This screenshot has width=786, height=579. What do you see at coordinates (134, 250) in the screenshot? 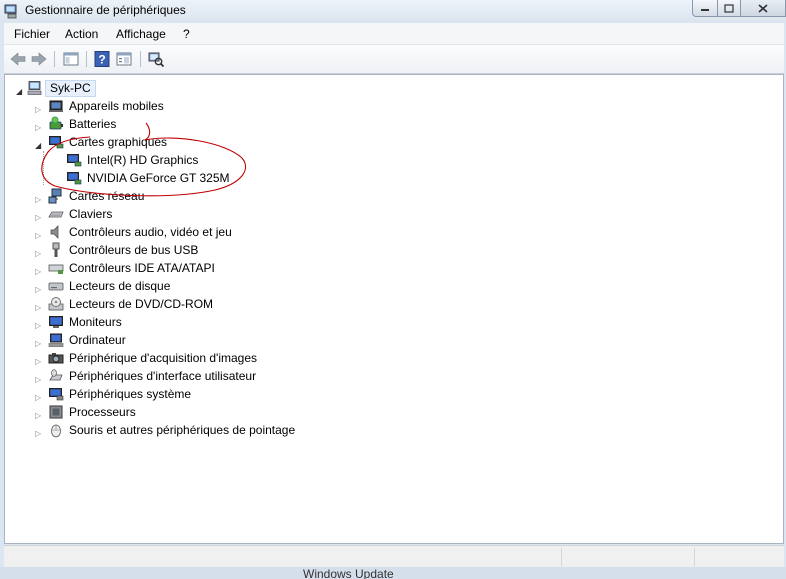
I see `category-label: Contrôleurs de bus USB` at bounding box center [134, 250].